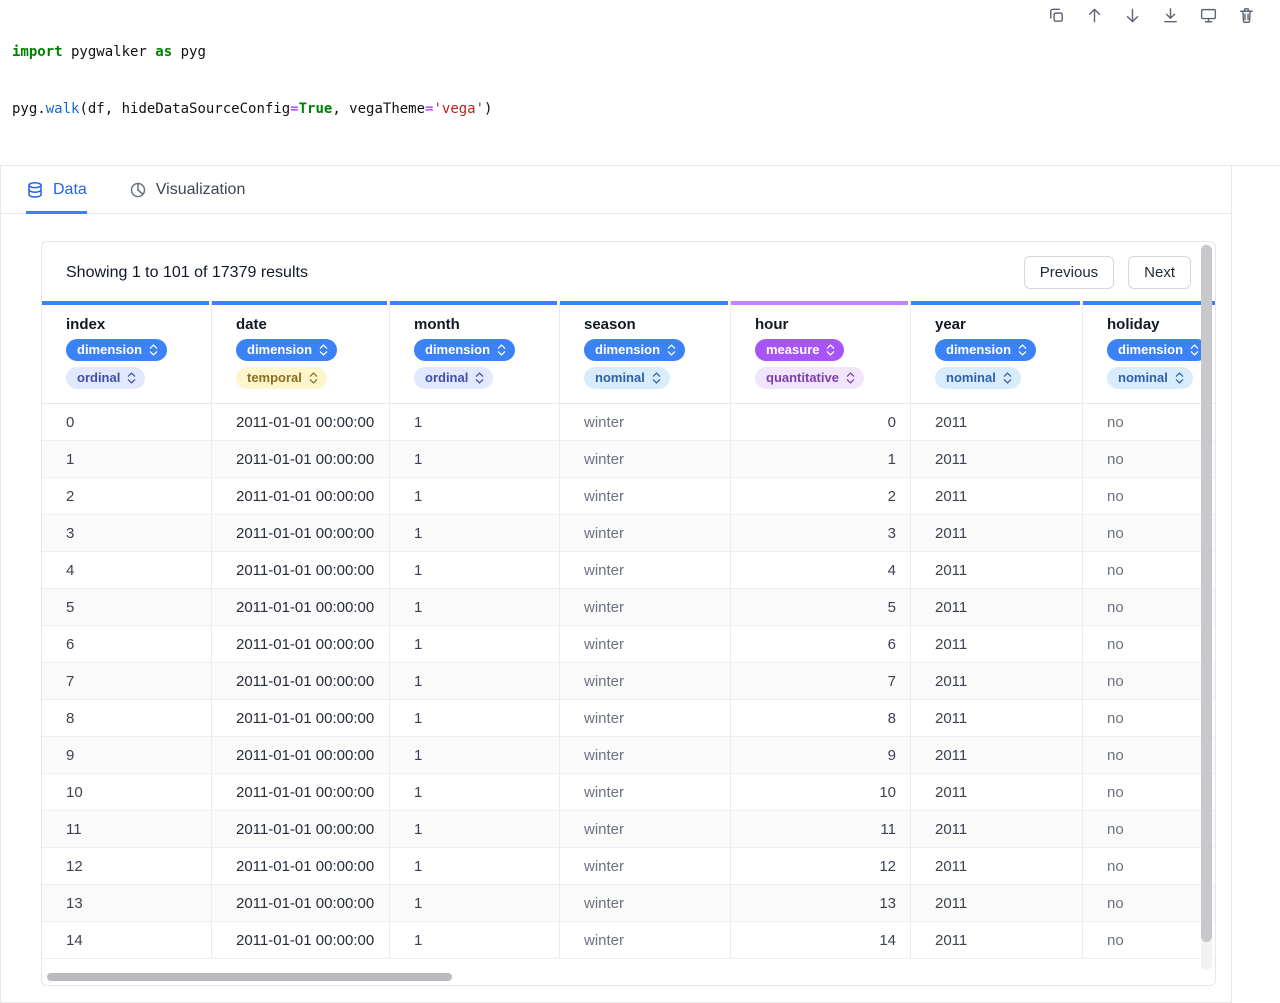 Image resolution: width=1280 pixels, height=1003 pixels. What do you see at coordinates (1151, 15) in the screenshot?
I see `cell-toolbar` at bounding box center [1151, 15].